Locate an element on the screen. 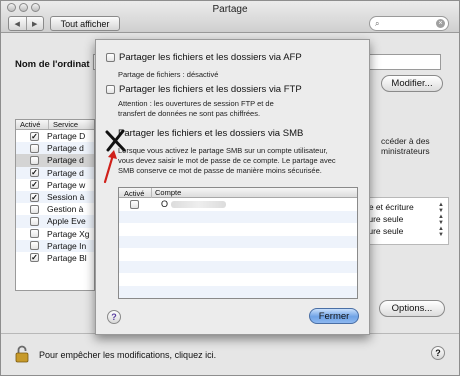 The image size is (460, 376). help-icon: ? is located at coordinates (438, 353).